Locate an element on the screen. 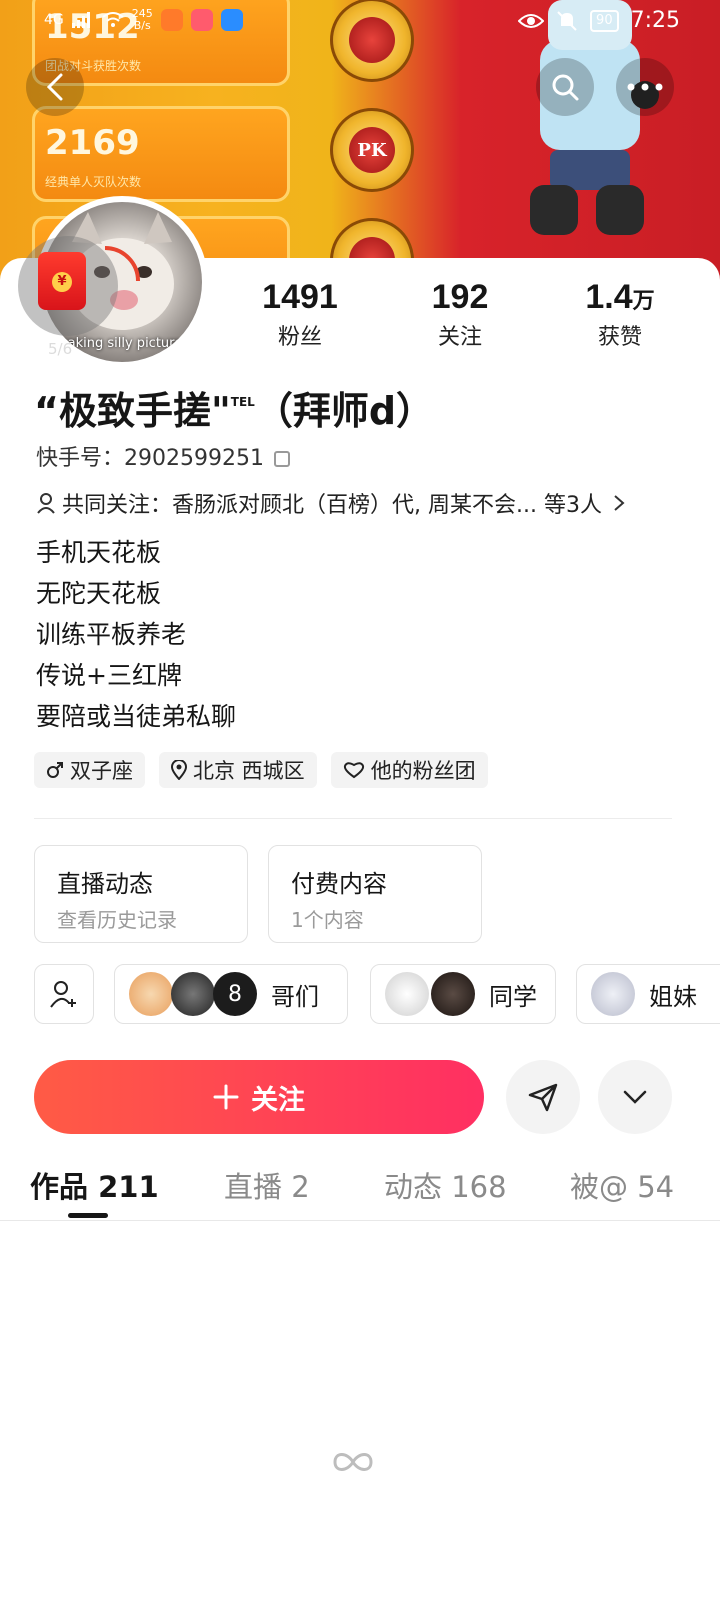 The height and width of the screenshot is (1600, 720). card-title: 直播动态 is located at coordinates (105, 884).